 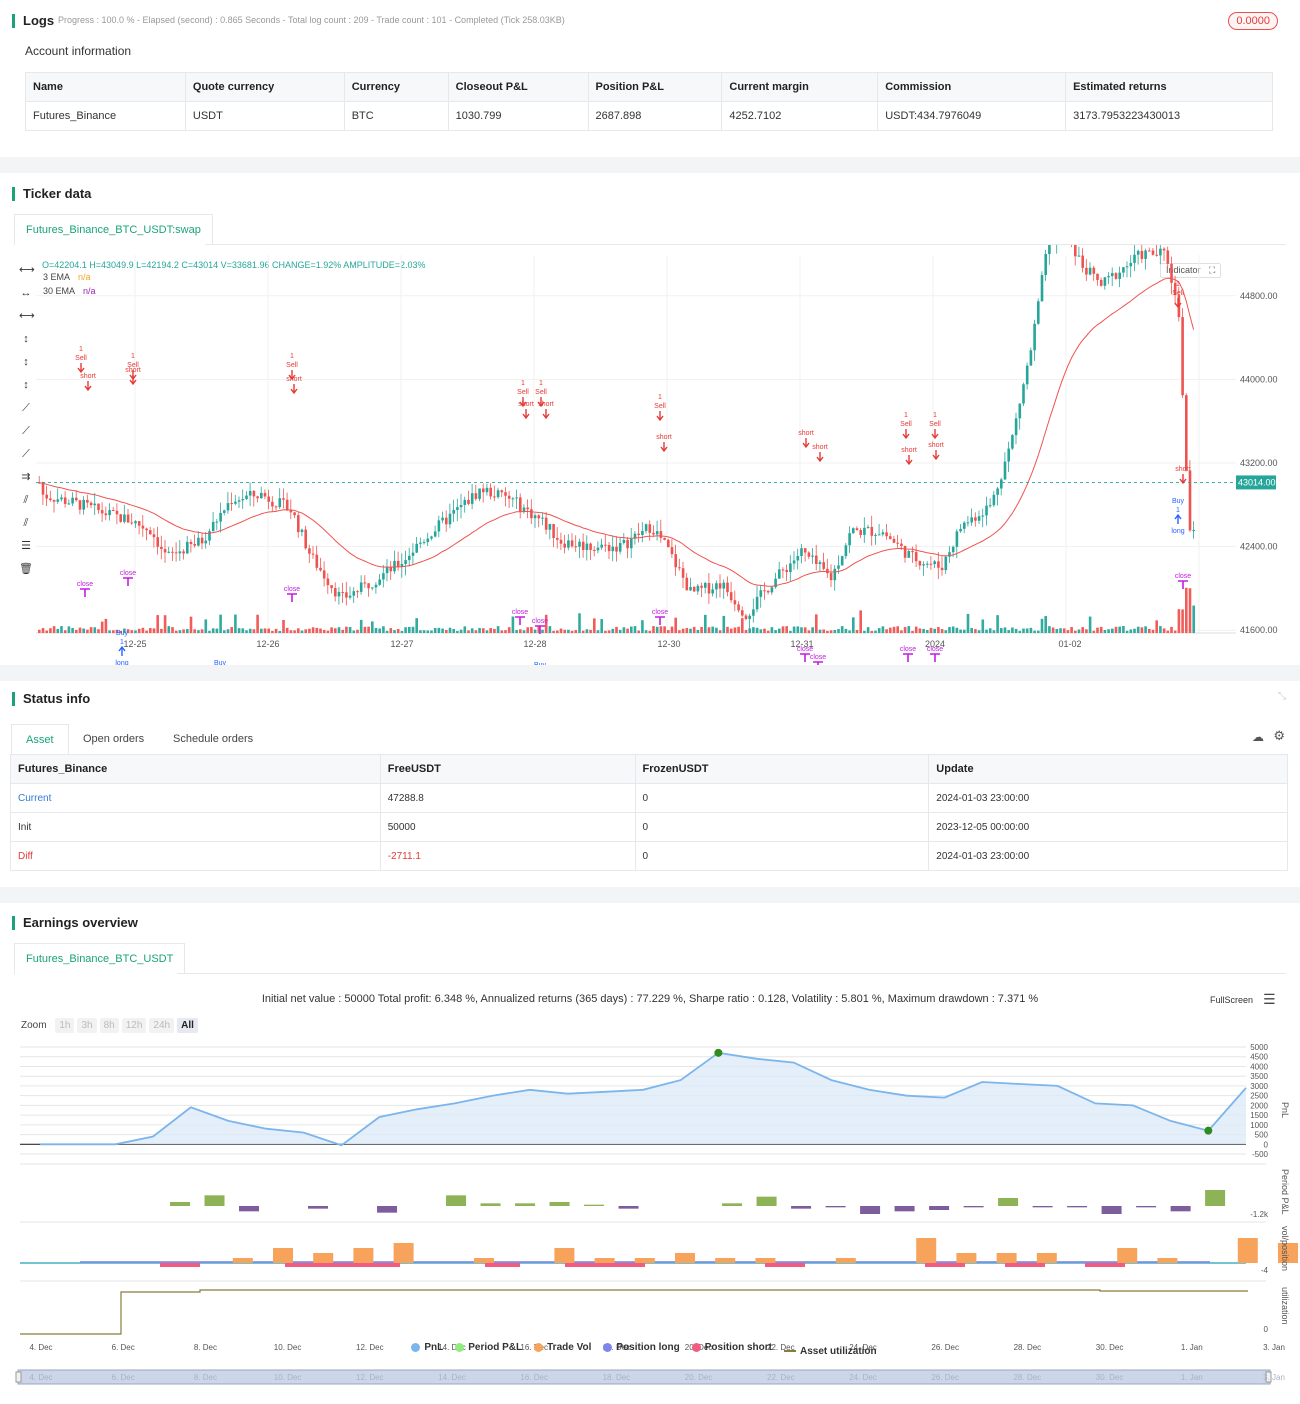 What do you see at coordinates (699, 1377) in the screenshot?
I see `navigator-tick-label: 20. Dec` at bounding box center [699, 1377].